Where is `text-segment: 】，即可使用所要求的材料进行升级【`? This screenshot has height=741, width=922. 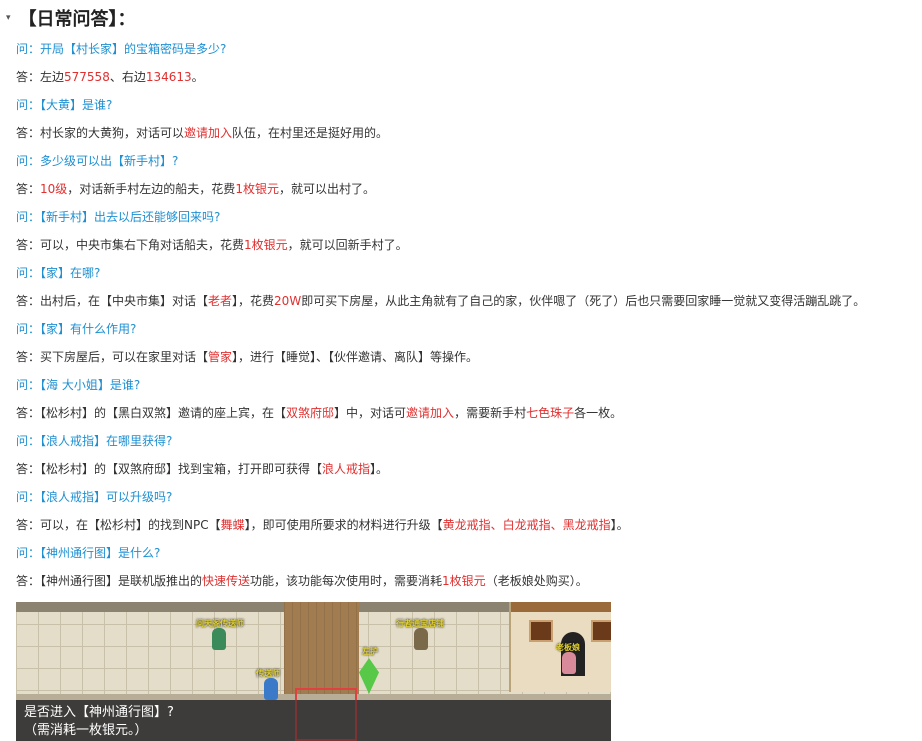
text-segment: 】，即可使用所要求的材料进行升级【 is located at coordinates (343, 525).